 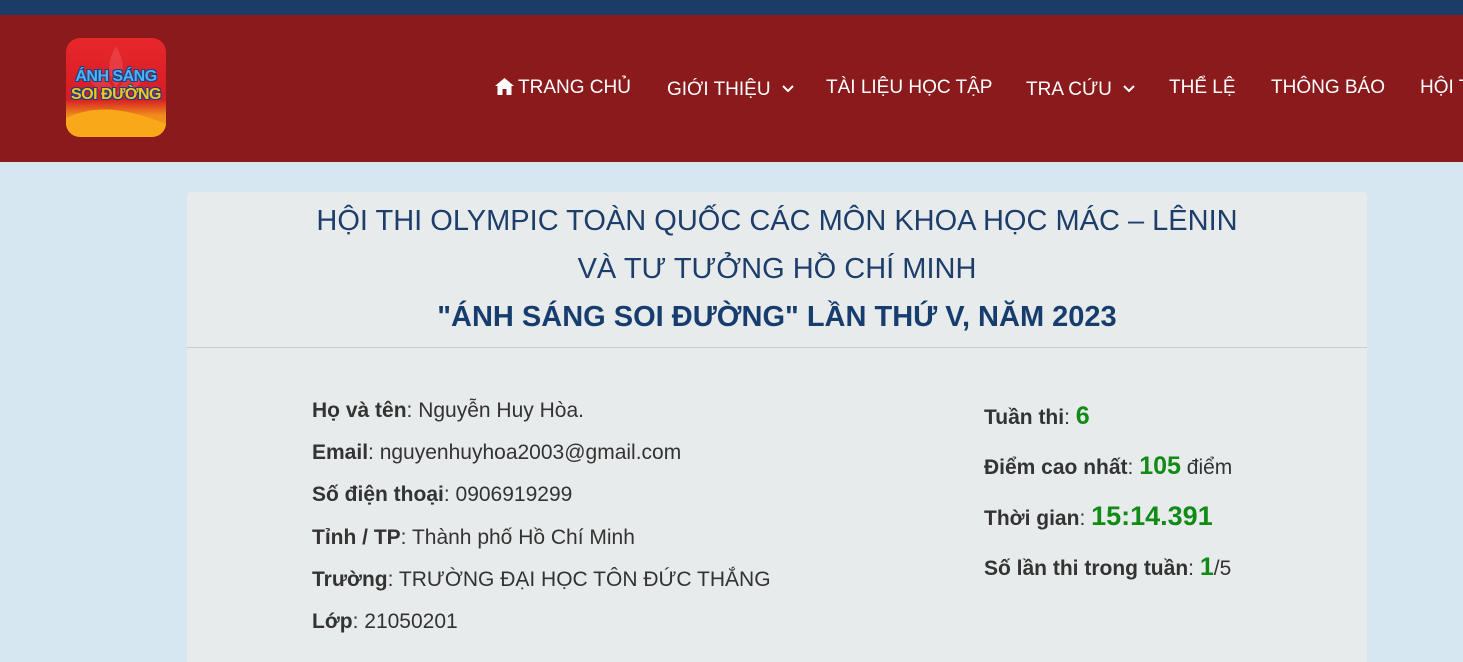 I want to click on nav-item-home: TRANG CHỦ, so click(x=563, y=89).